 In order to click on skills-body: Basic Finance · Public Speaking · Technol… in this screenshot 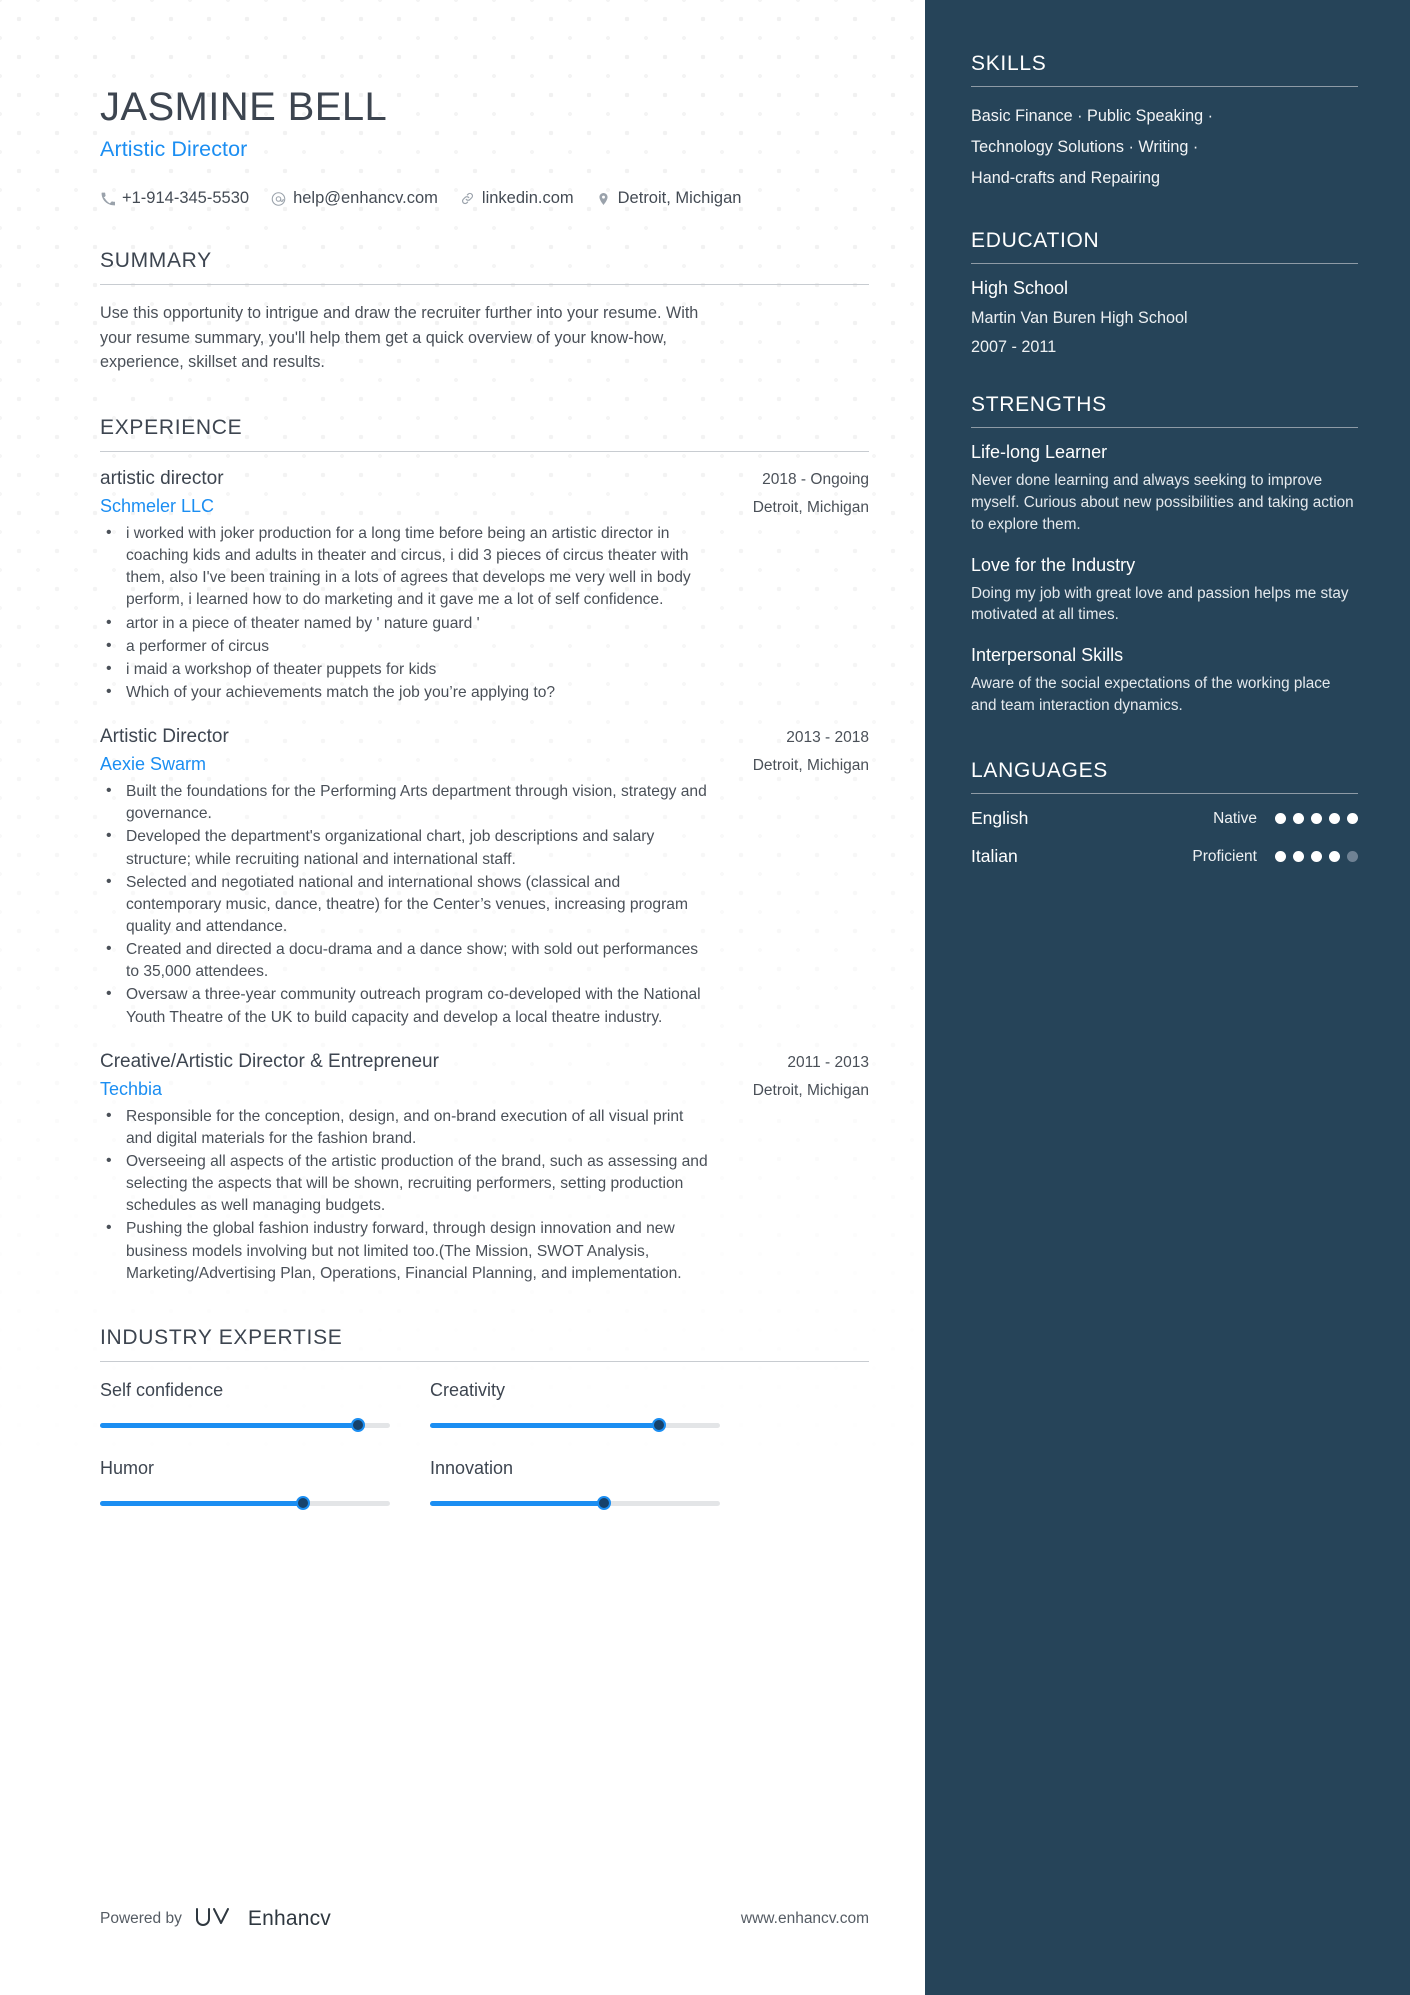, I will do `click(1164, 140)`.